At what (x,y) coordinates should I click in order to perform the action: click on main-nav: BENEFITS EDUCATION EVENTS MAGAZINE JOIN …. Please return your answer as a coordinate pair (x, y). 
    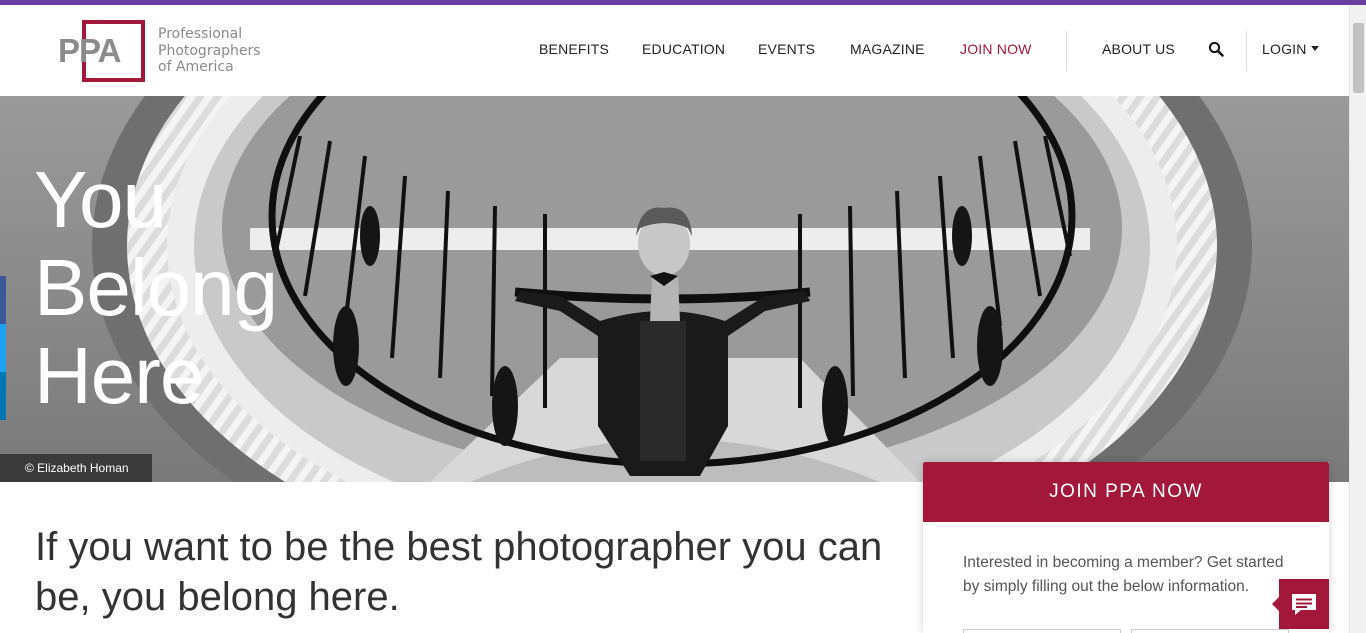
    Looking at the image, I should click on (934, 50).